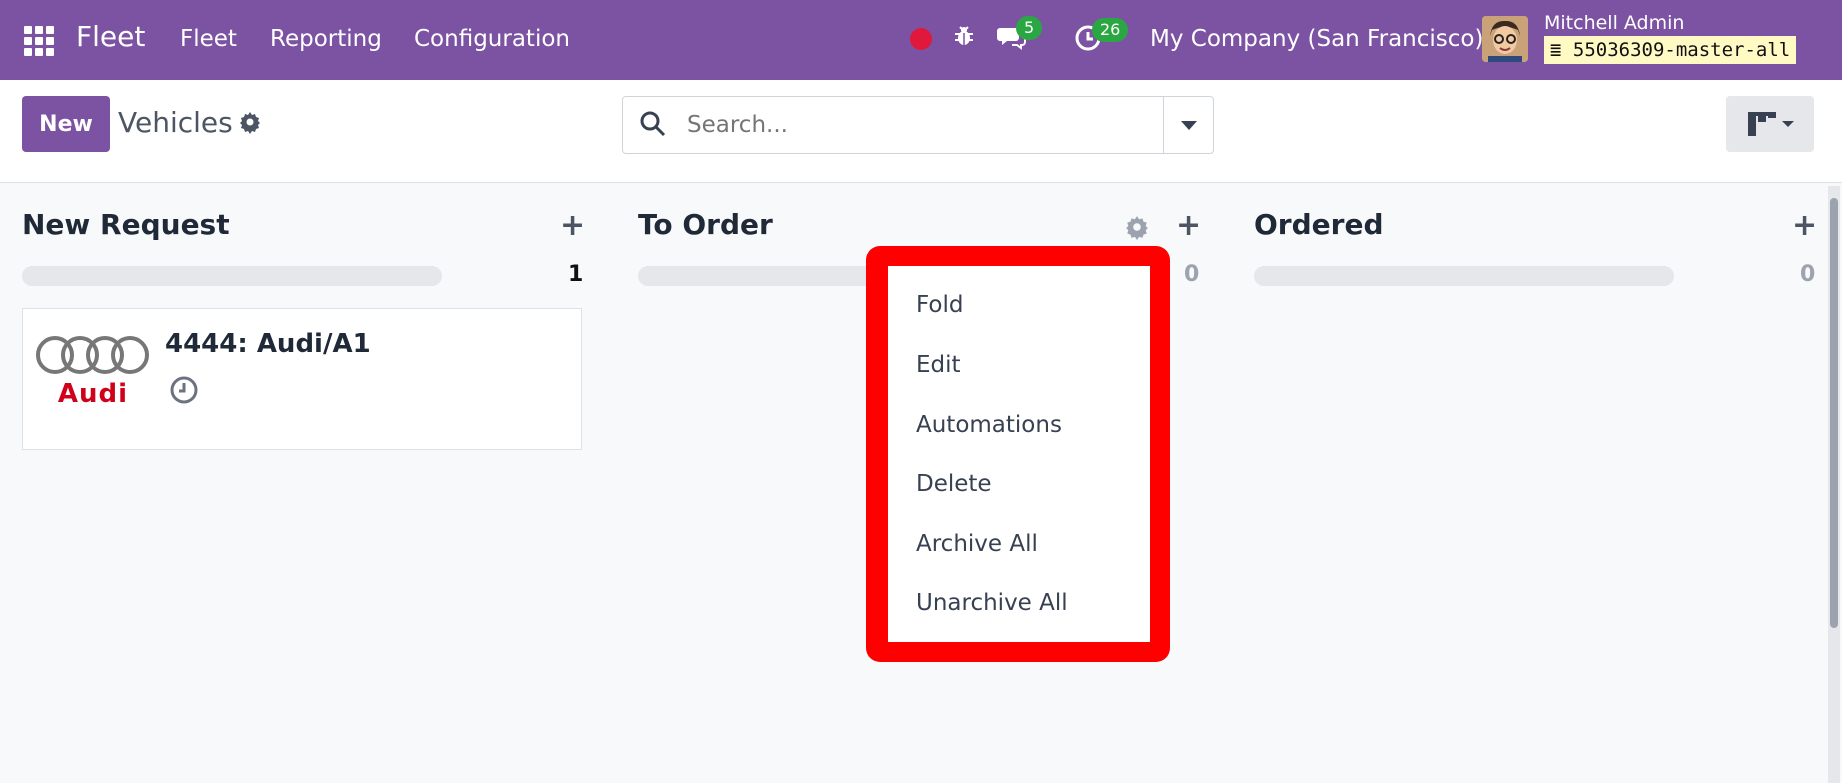 This screenshot has height=783, width=1842. What do you see at coordinates (208, 39) in the screenshot?
I see `menu-fleet: Fleet` at bounding box center [208, 39].